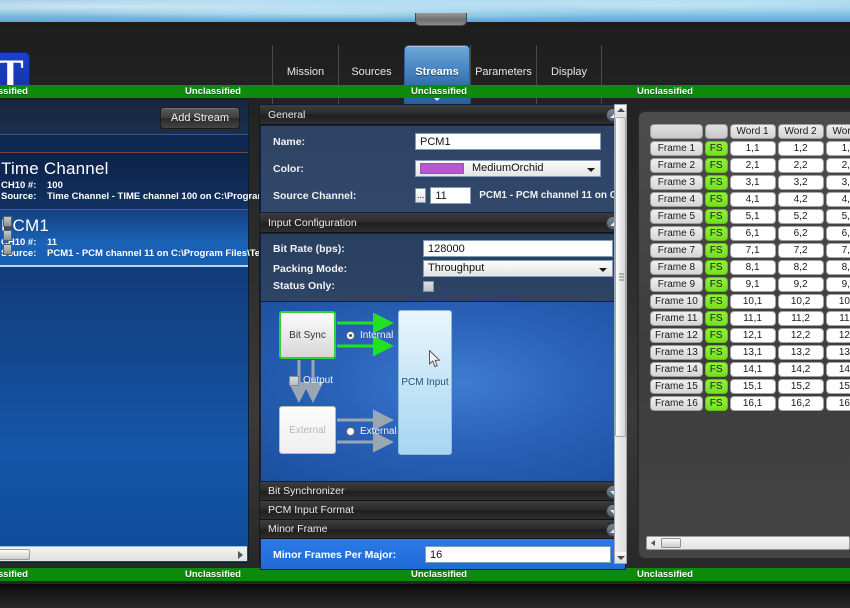  I want to click on output-checkbox-group: Output, so click(311, 380).